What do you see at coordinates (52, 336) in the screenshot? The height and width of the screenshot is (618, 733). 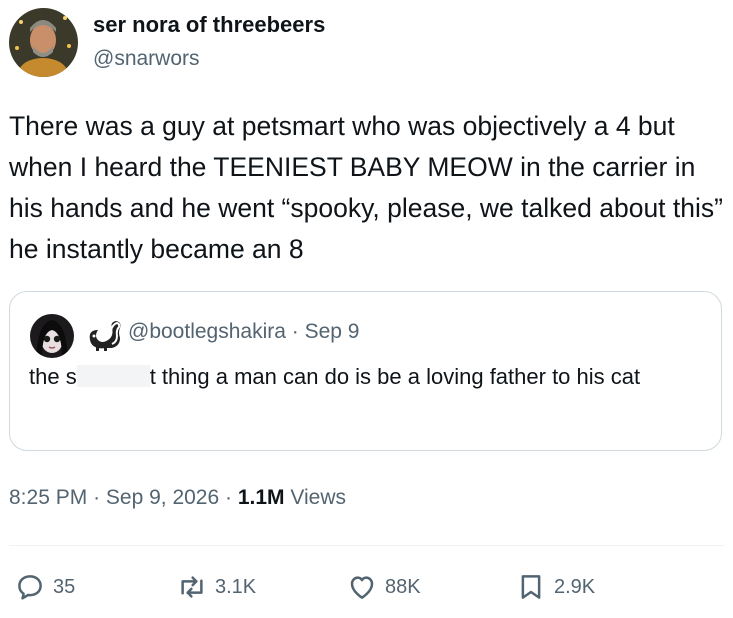 I see `quoted-author-avatar` at bounding box center [52, 336].